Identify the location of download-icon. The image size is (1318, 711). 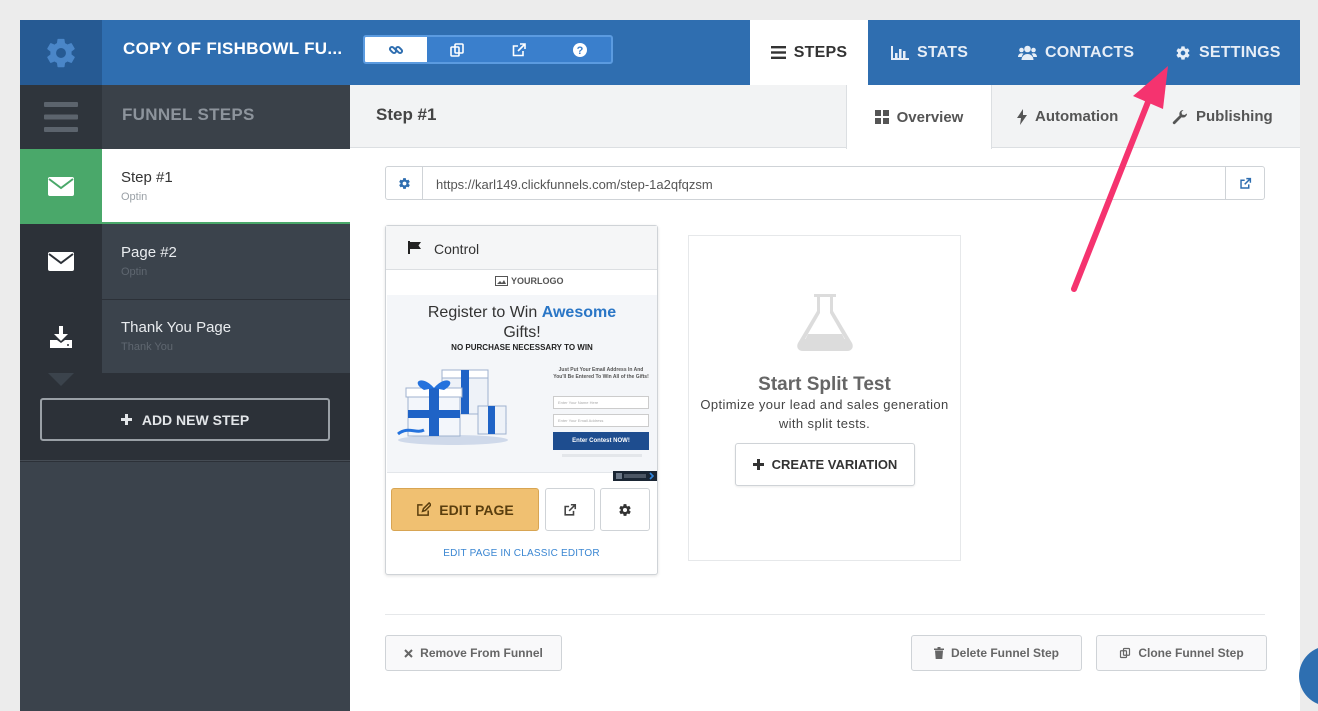
(61, 336).